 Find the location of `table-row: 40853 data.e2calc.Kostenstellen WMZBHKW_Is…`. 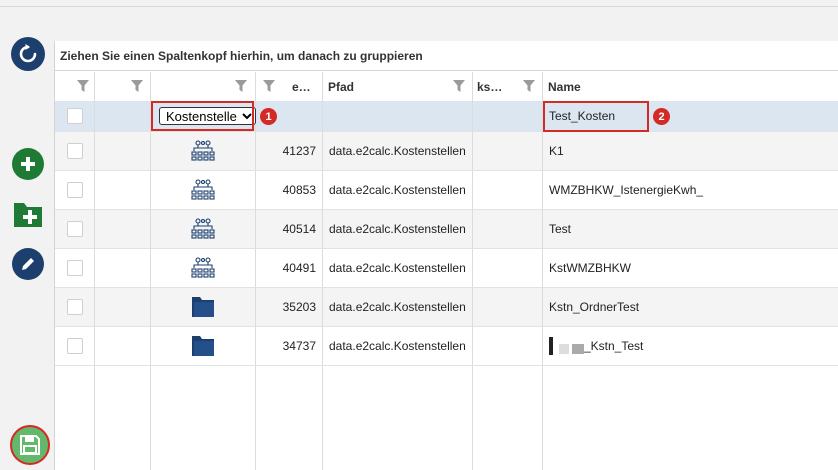

table-row: 40853 data.e2calc.Kostenstellen WMZBHKW_Is… is located at coordinates (446, 190).